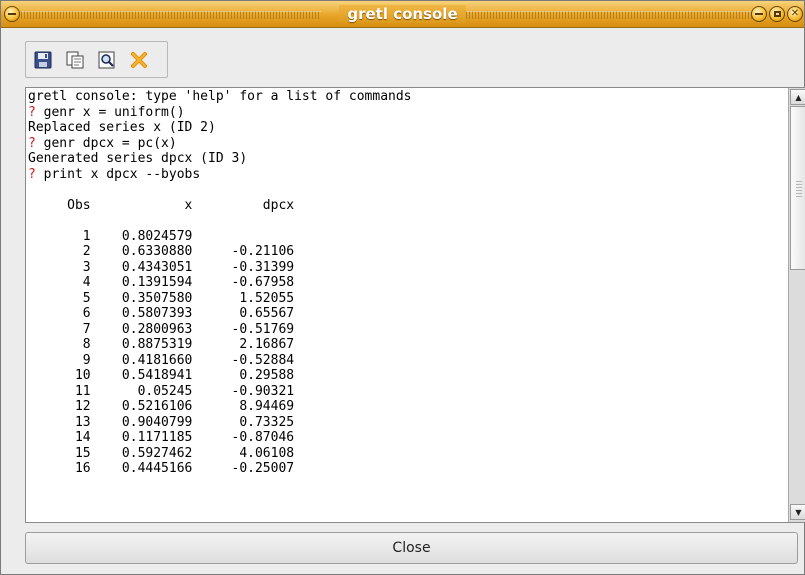 This screenshot has width=805, height=575. I want to click on close-x-icon, so click(139, 59).